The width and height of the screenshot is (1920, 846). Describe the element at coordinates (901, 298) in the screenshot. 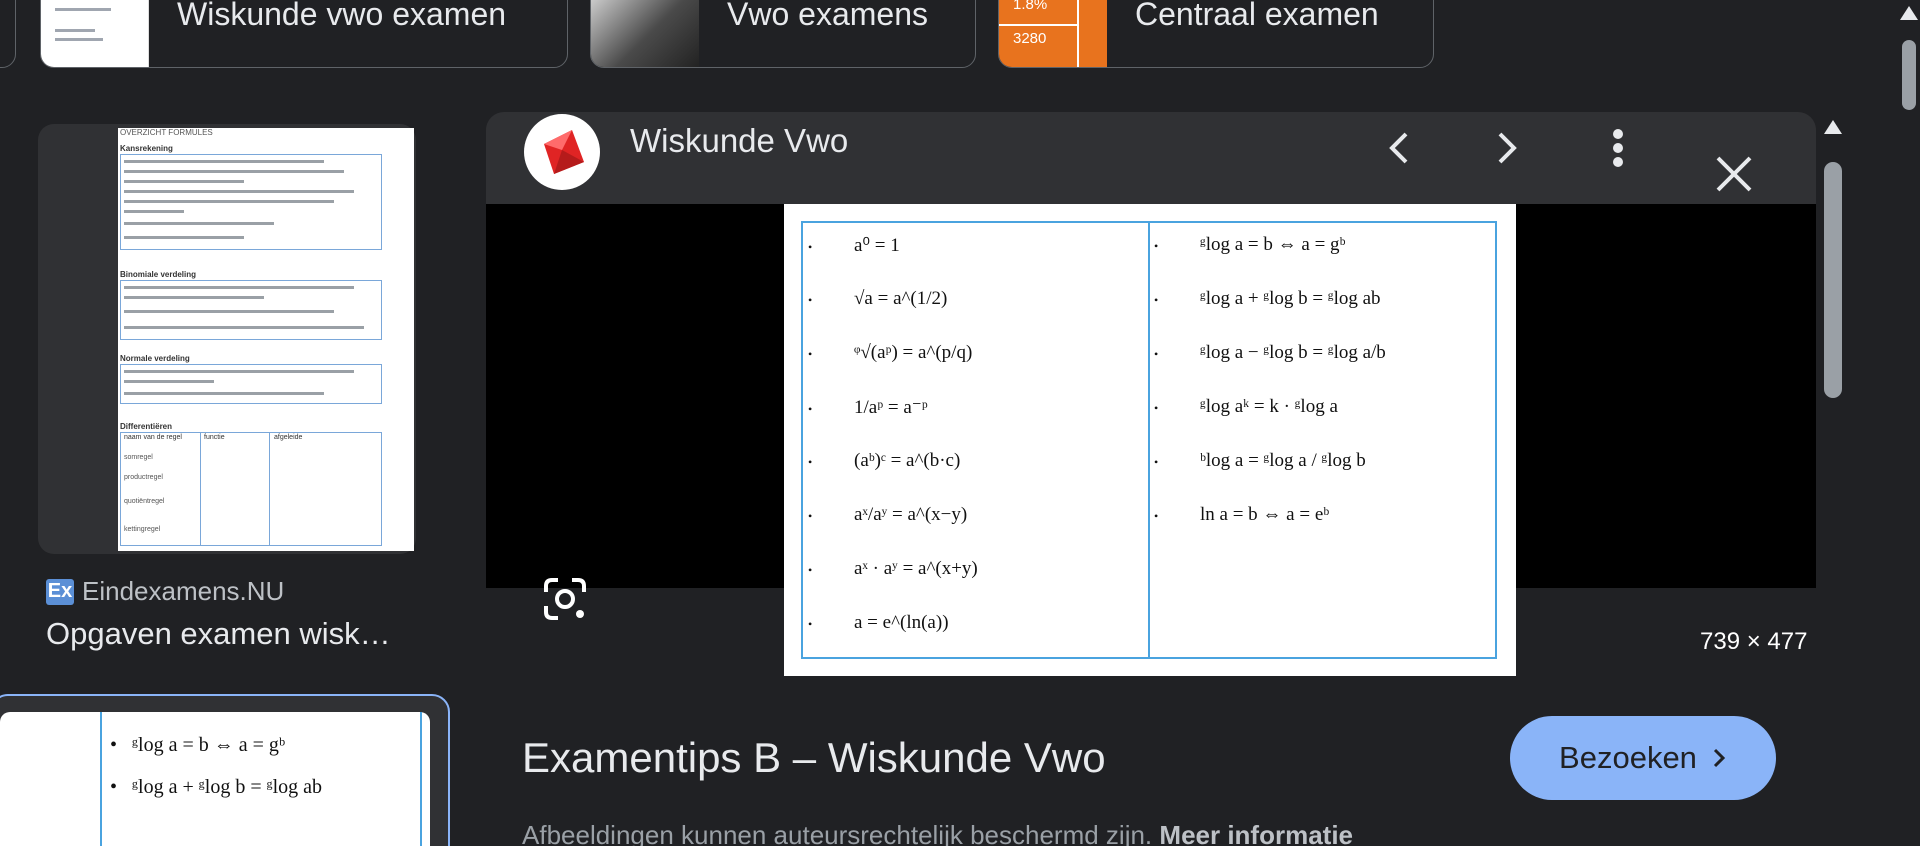

I see `formula-text: √a = a^(1/2)` at that location.